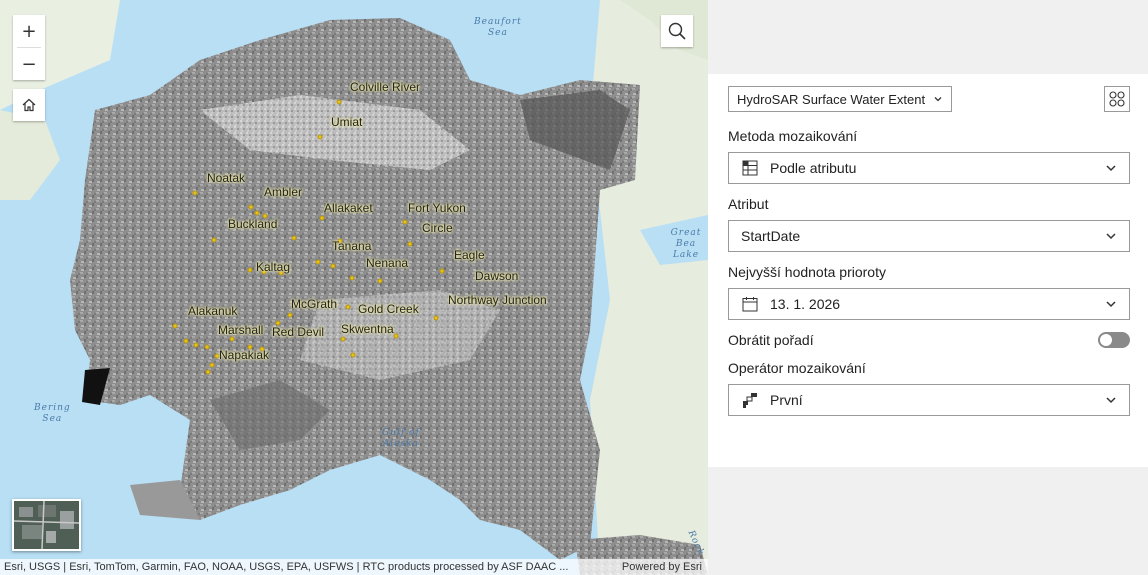 This screenshot has width=1148, height=575. Describe the element at coordinates (273, 267) in the screenshot. I see `place-label: Kaltag` at that location.